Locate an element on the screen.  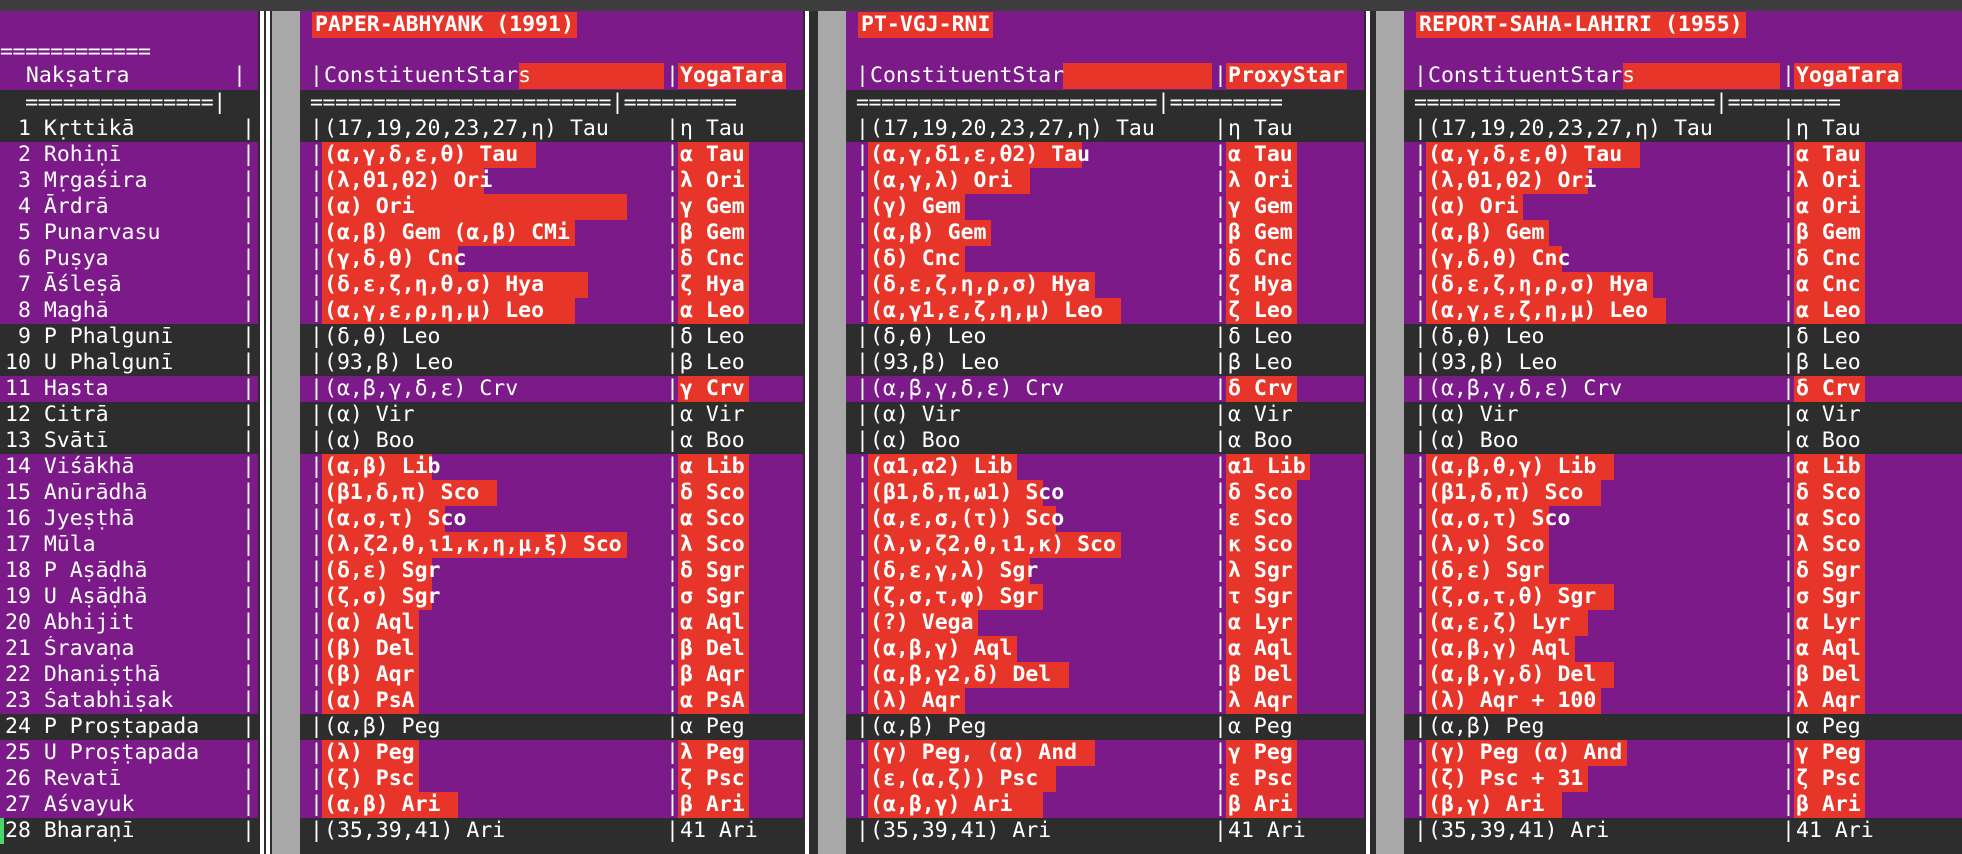
table-row: | (α,β) Lib | α Lib is located at coordinates (551, 467).